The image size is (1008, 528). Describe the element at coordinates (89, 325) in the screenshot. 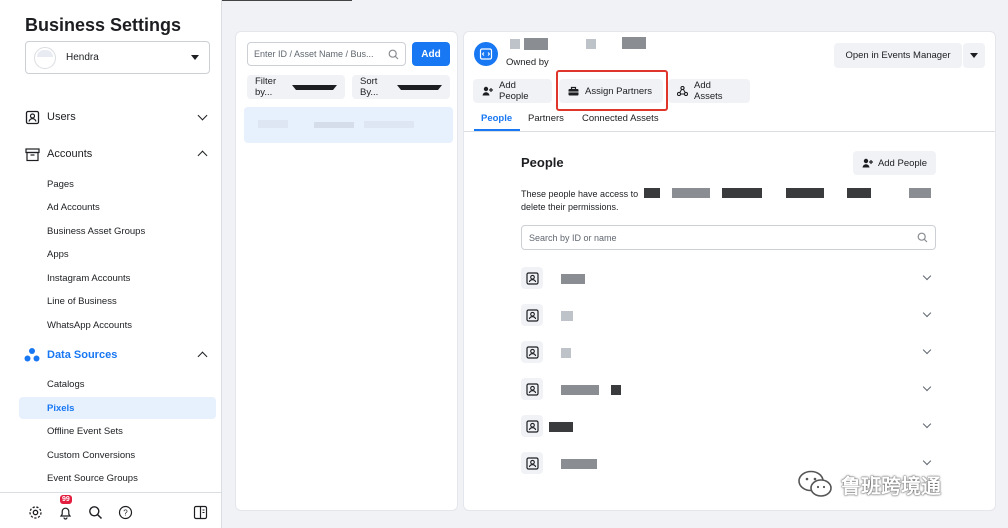

I see `sidebar-item-whatsapp-accounts: WhatsApp Accounts` at that location.